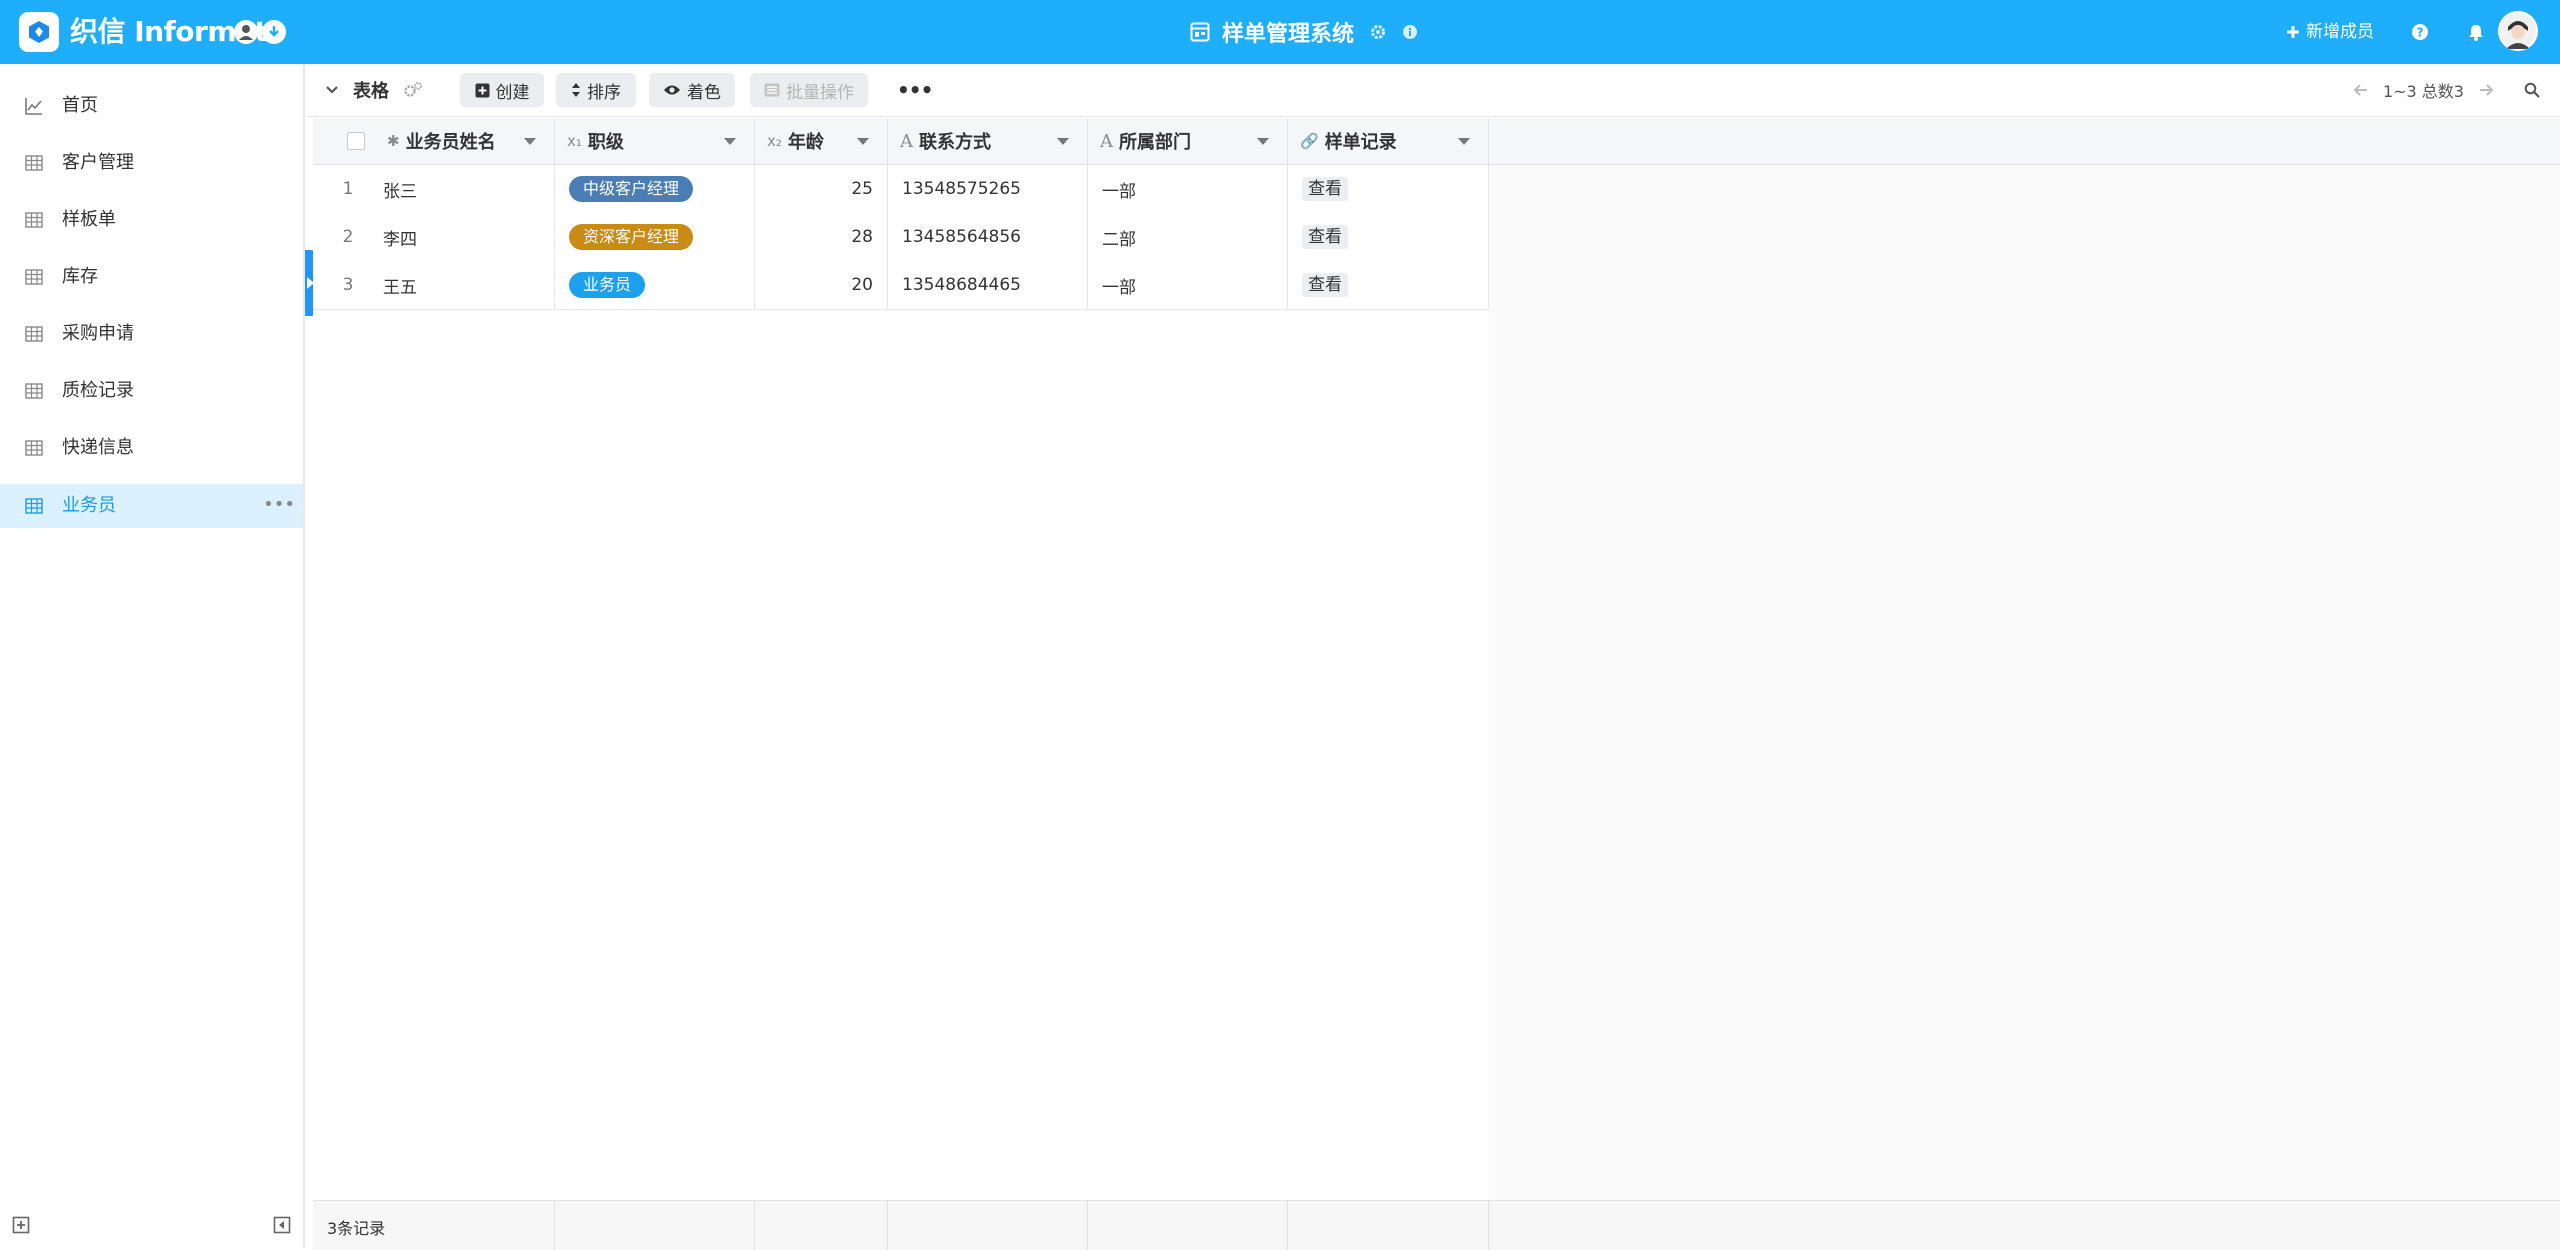 The image size is (2560, 1250). What do you see at coordinates (1304, 32) in the screenshot?
I see `app-title-group: 样单管理系统` at bounding box center [1304, 32].